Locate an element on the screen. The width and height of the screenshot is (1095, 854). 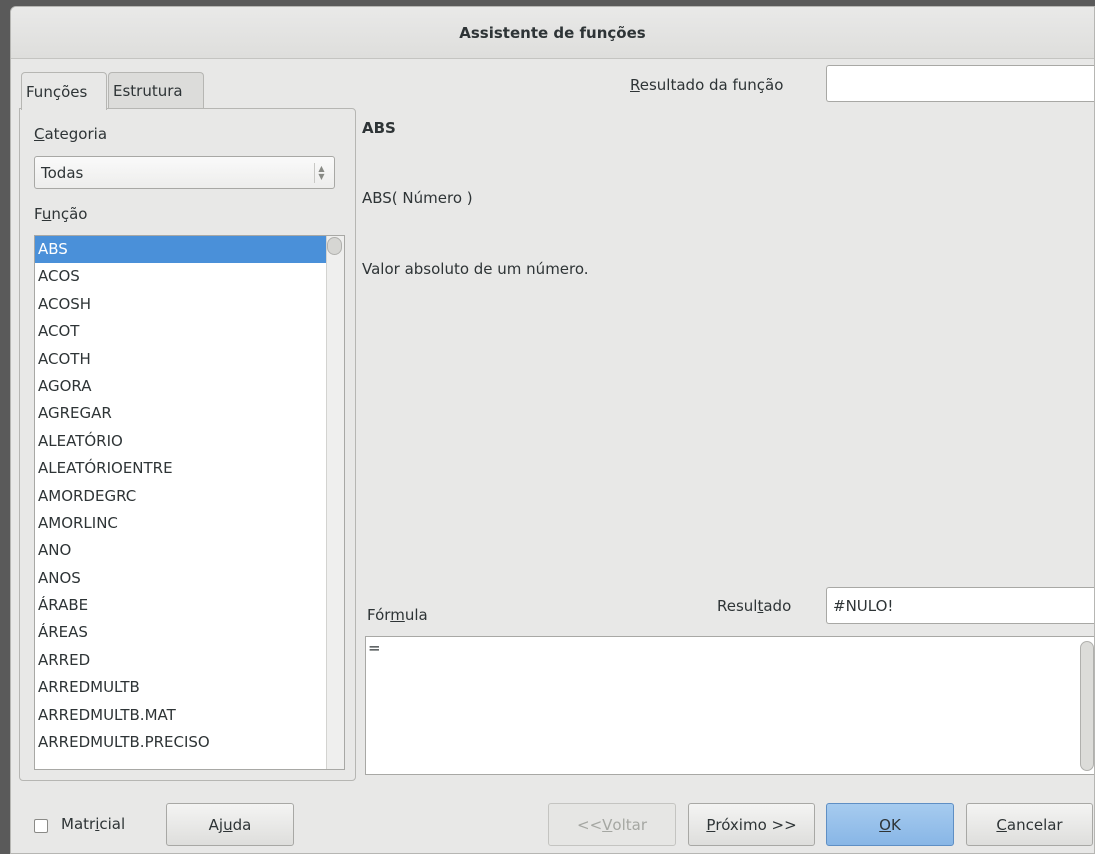
tab-structure-label: Estrutura is located at coordinates (148, 90).